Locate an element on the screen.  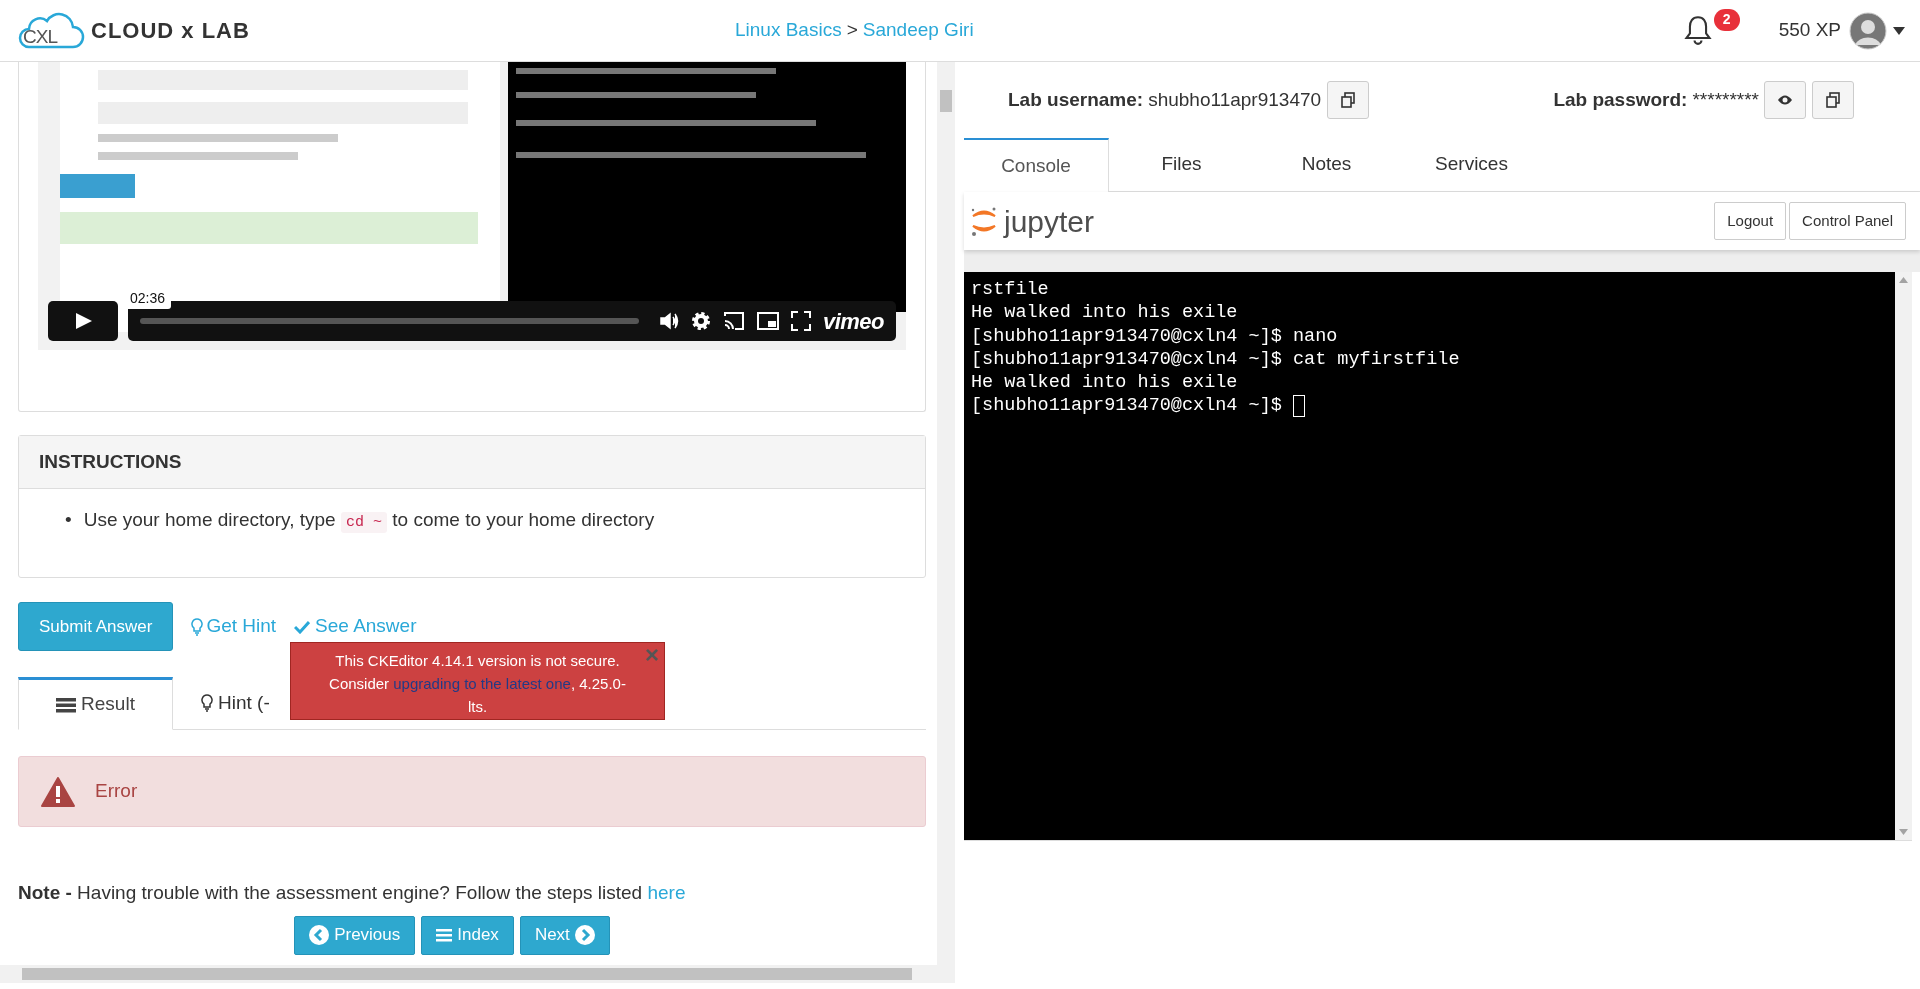
lab-tab: Console is located at coordinates (1036, 165).